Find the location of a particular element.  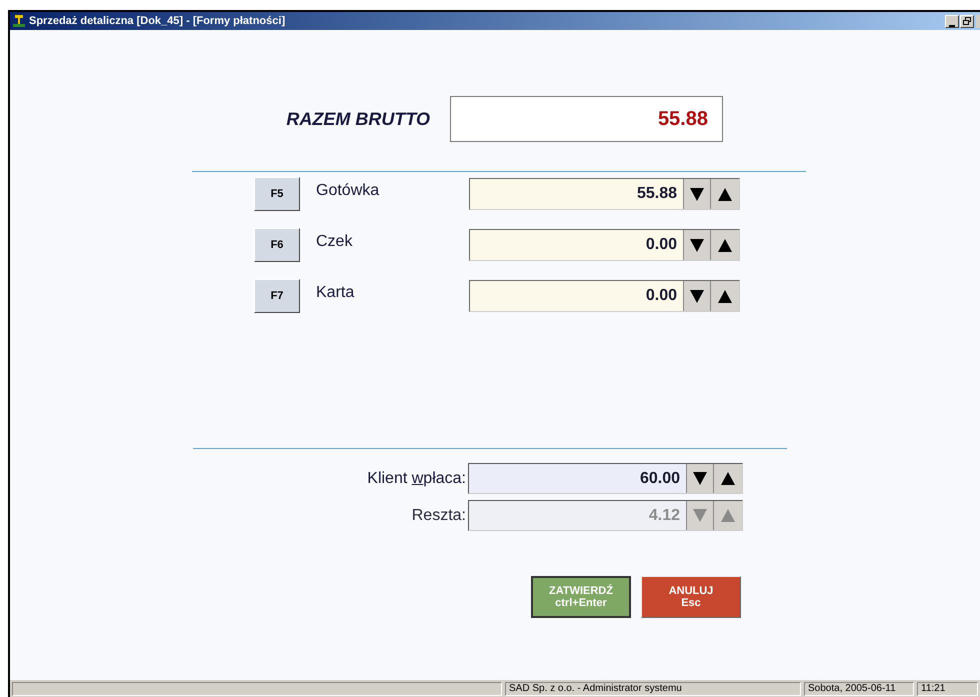

status-text: SAD Sp. z o.o. - Administrator systemu is located at coordinates (653, 689).